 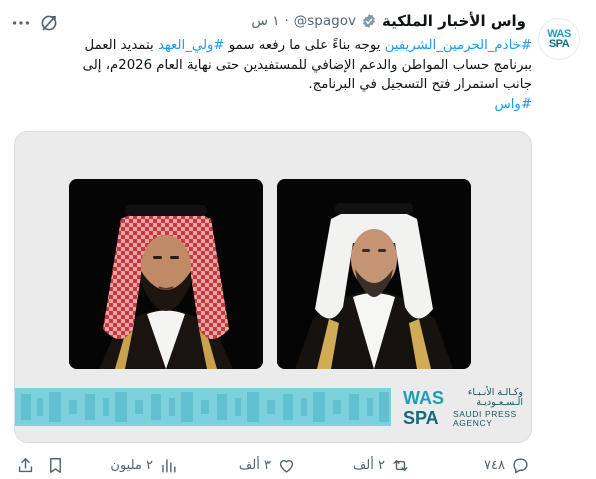 I want to click on tweet-text-segment: جانب استمرار فتح التسجيل في البرنامج., so click(x=420, y=84).